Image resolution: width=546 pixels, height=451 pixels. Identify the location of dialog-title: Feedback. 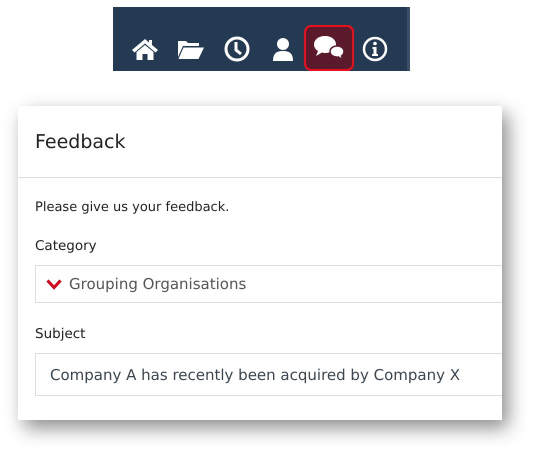
(80, 142).